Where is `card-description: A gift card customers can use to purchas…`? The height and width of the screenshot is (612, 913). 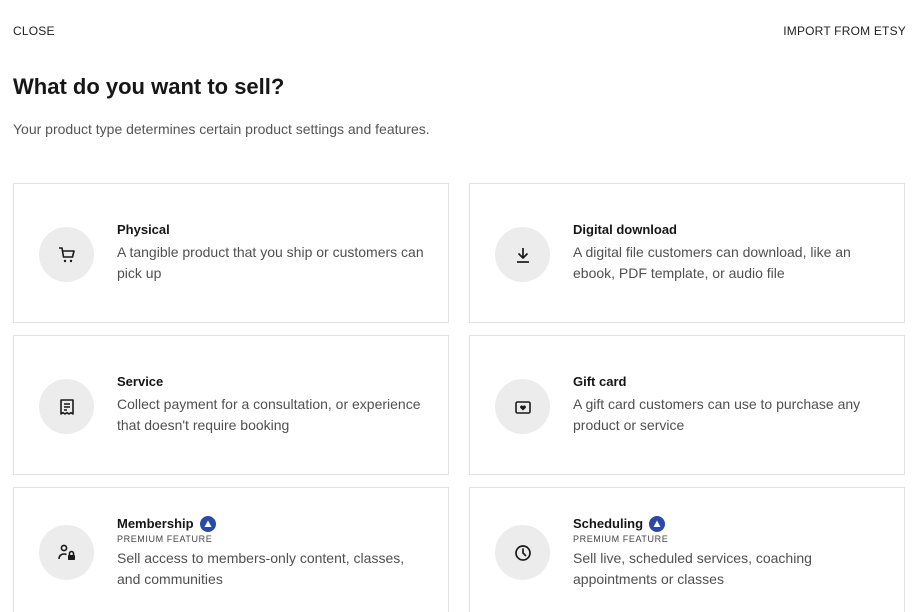
card-description: A gift card customers can use to purchas… is located at coordinates (717, 414).